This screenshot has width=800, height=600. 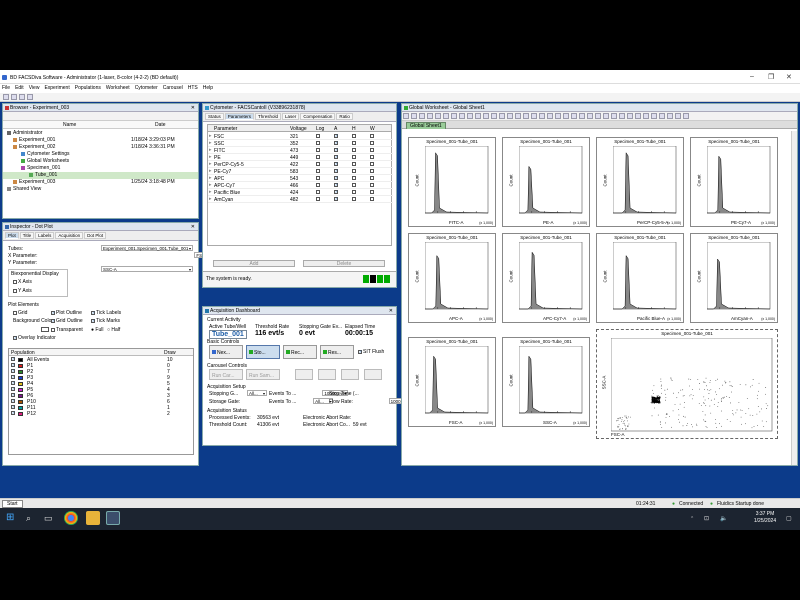 I want to click on menu-populations: Populations, so click(x=88, y=88).